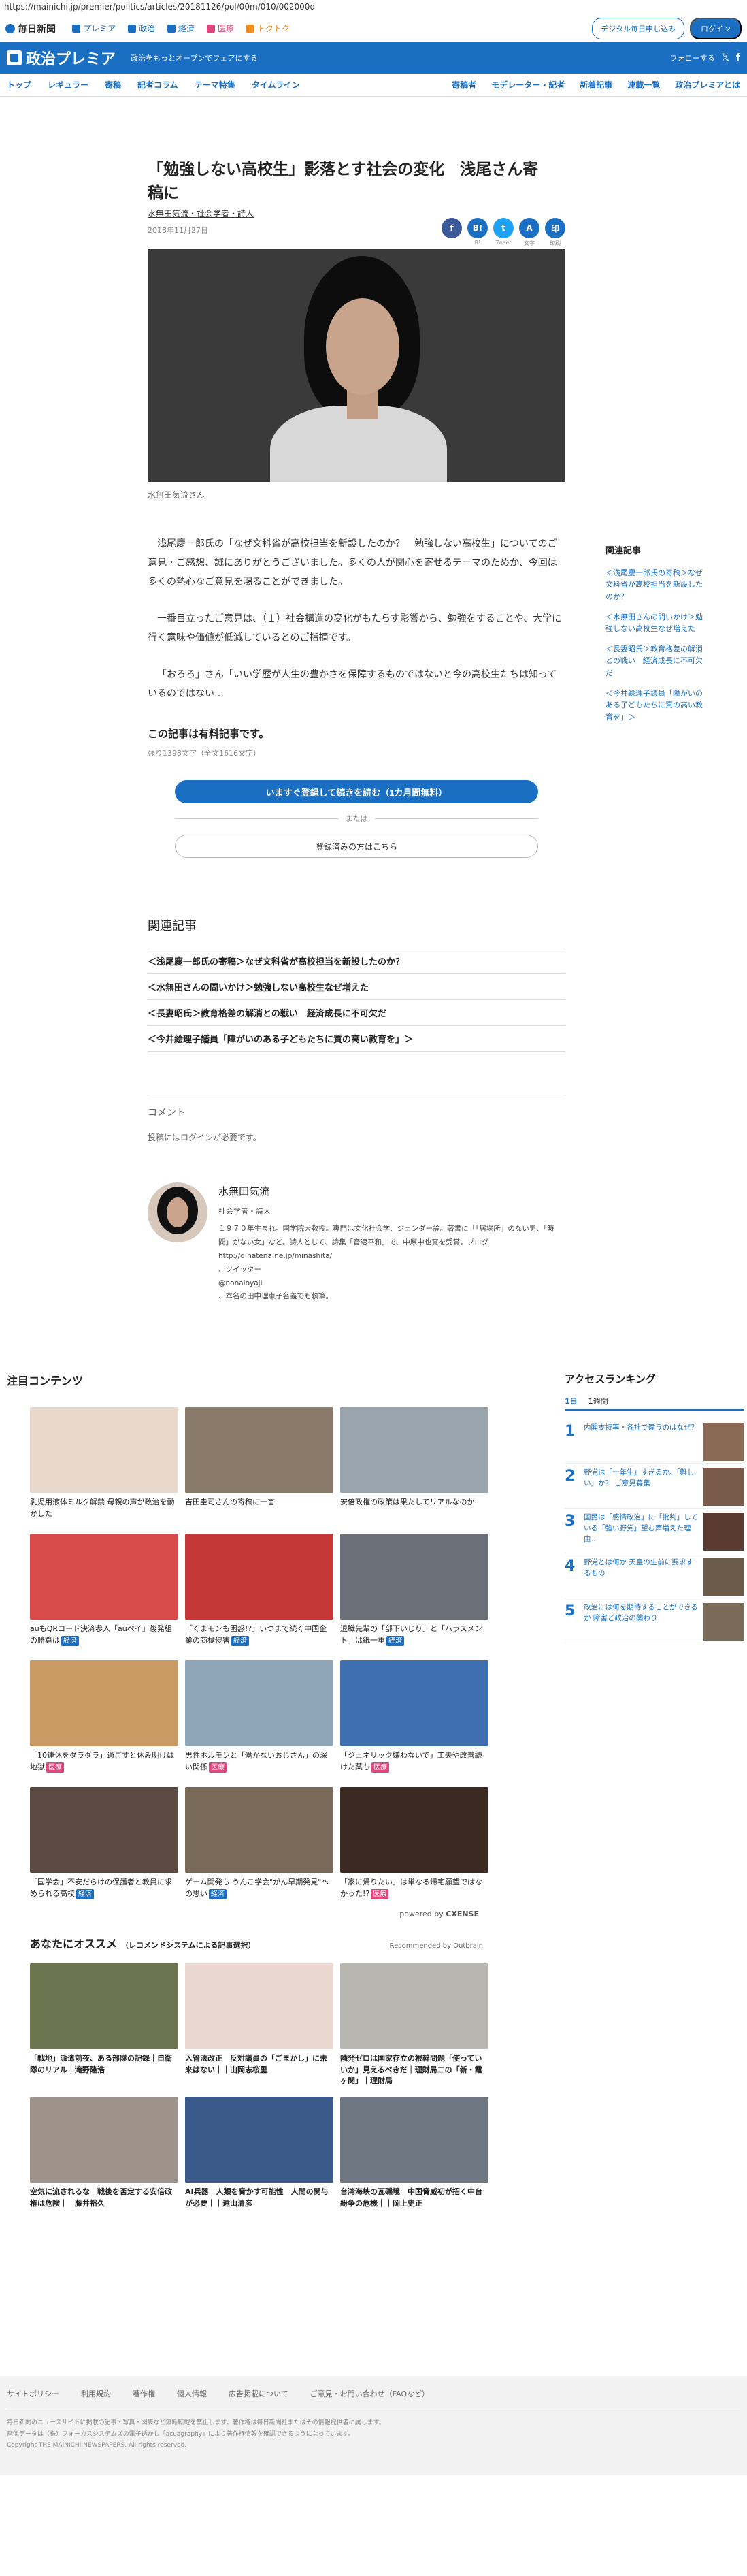 Image resolution: width=747 pixels, height=2576 pixels. Describe the element at coordinates (141, 28) in the screenshot. I see `top-nav-item: 政治` at that location.